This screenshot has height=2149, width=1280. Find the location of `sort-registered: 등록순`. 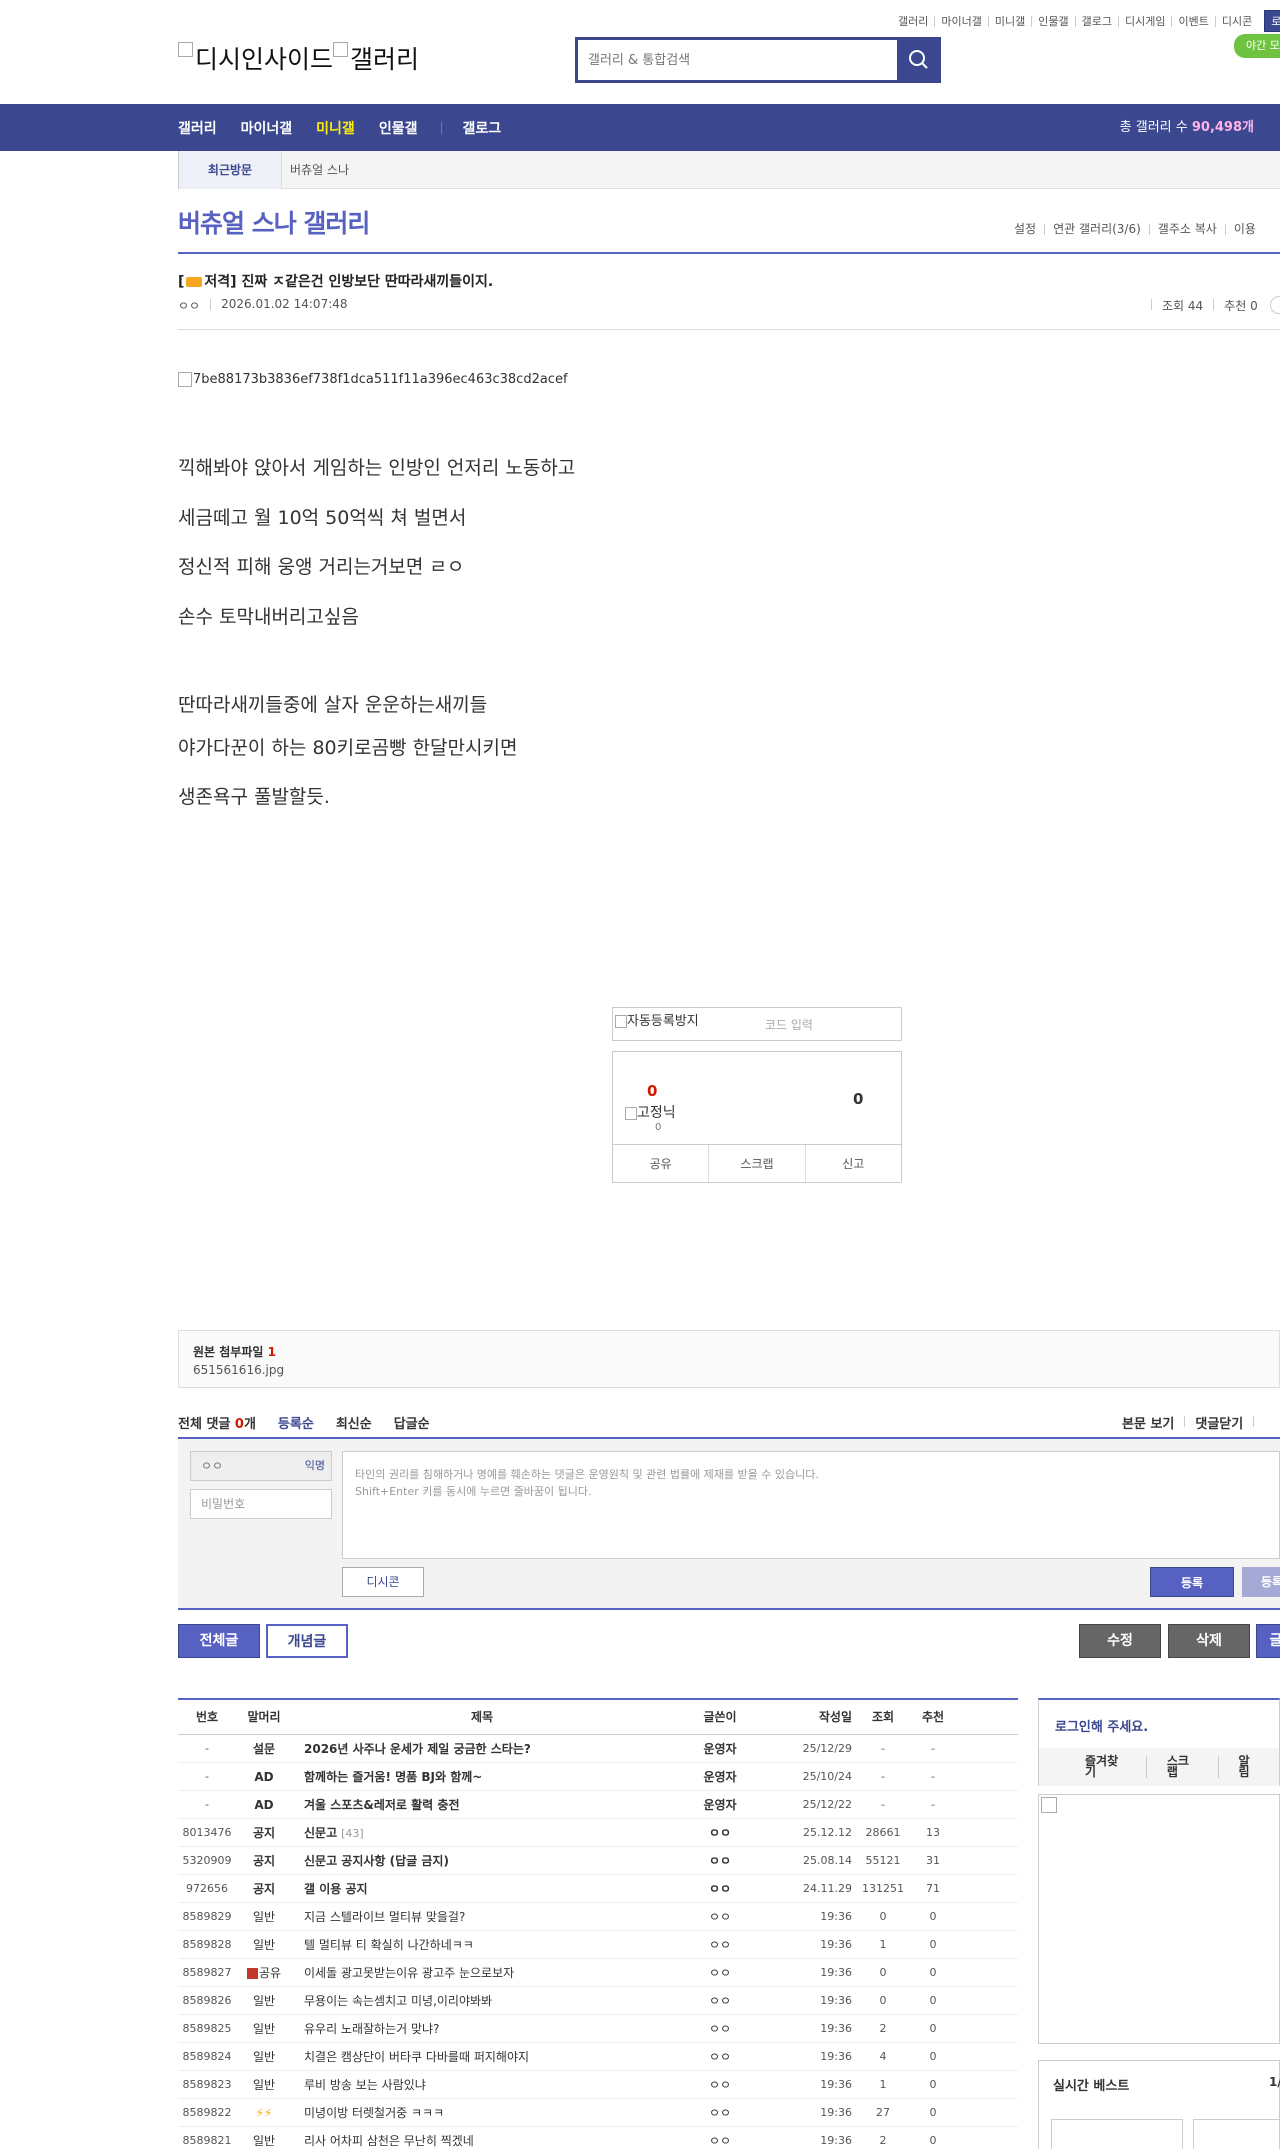

sort-registered: 등록순 is located at coordinates (296, 1426).